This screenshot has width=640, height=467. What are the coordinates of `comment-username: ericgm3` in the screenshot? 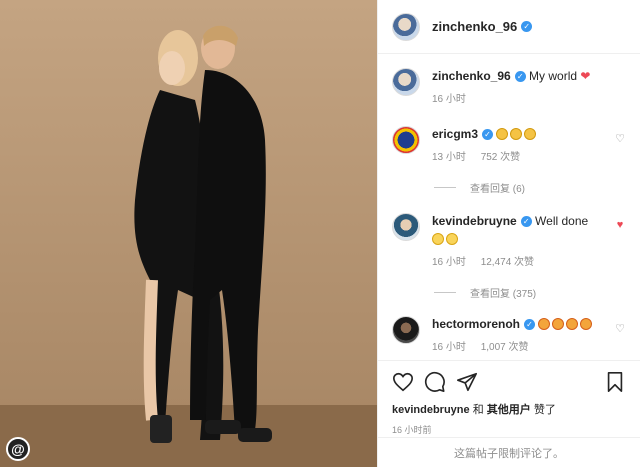 It's located at (455, 134).